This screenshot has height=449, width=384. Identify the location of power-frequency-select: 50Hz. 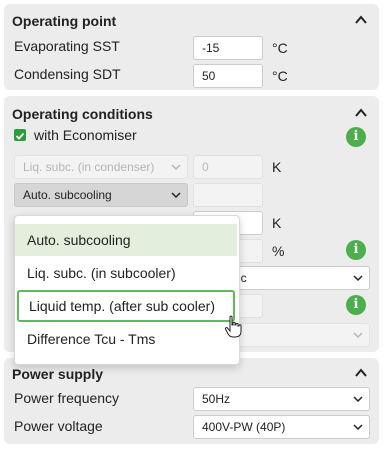
(281, 399).